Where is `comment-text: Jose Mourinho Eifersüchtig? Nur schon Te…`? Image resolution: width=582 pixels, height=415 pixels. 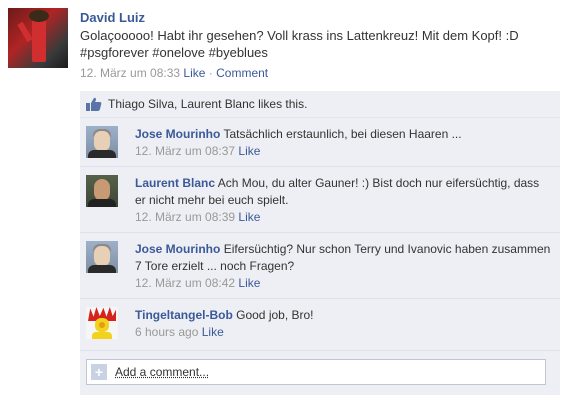 comment-text: Jose Mourinho Eifersüchtig? Nur schon Te… is located at coordinates (343, 258).